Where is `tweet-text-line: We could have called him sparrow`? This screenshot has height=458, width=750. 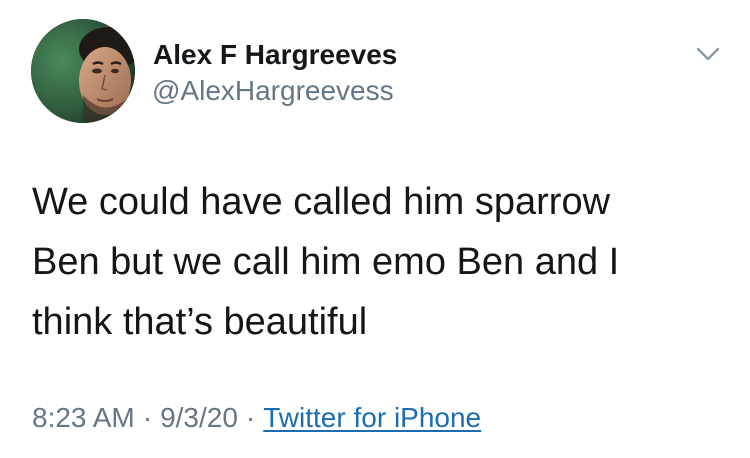 tweet-text-line: We could have called him sparrow is located at coordinates (321, 202).